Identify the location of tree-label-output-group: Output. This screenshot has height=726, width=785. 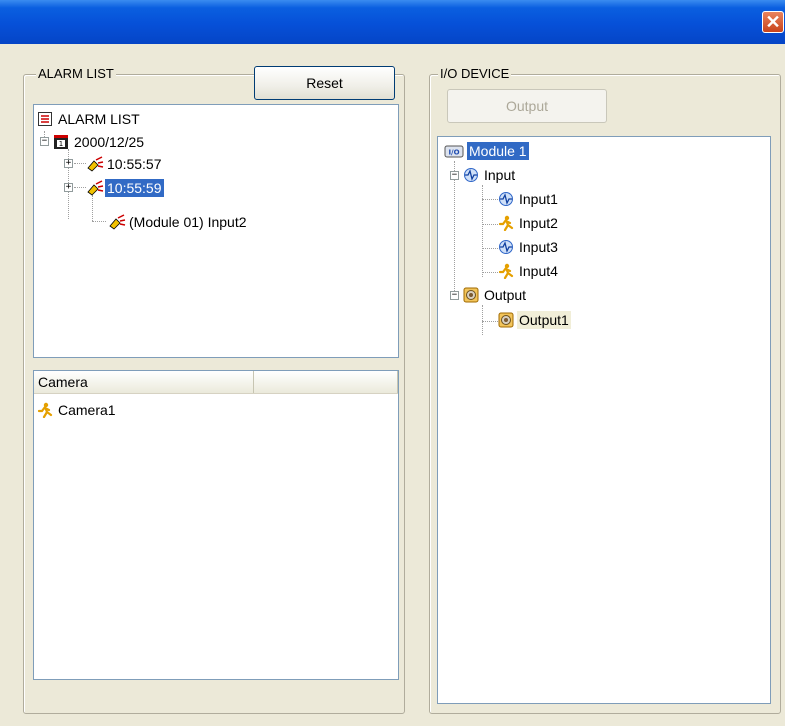
(505, 295).